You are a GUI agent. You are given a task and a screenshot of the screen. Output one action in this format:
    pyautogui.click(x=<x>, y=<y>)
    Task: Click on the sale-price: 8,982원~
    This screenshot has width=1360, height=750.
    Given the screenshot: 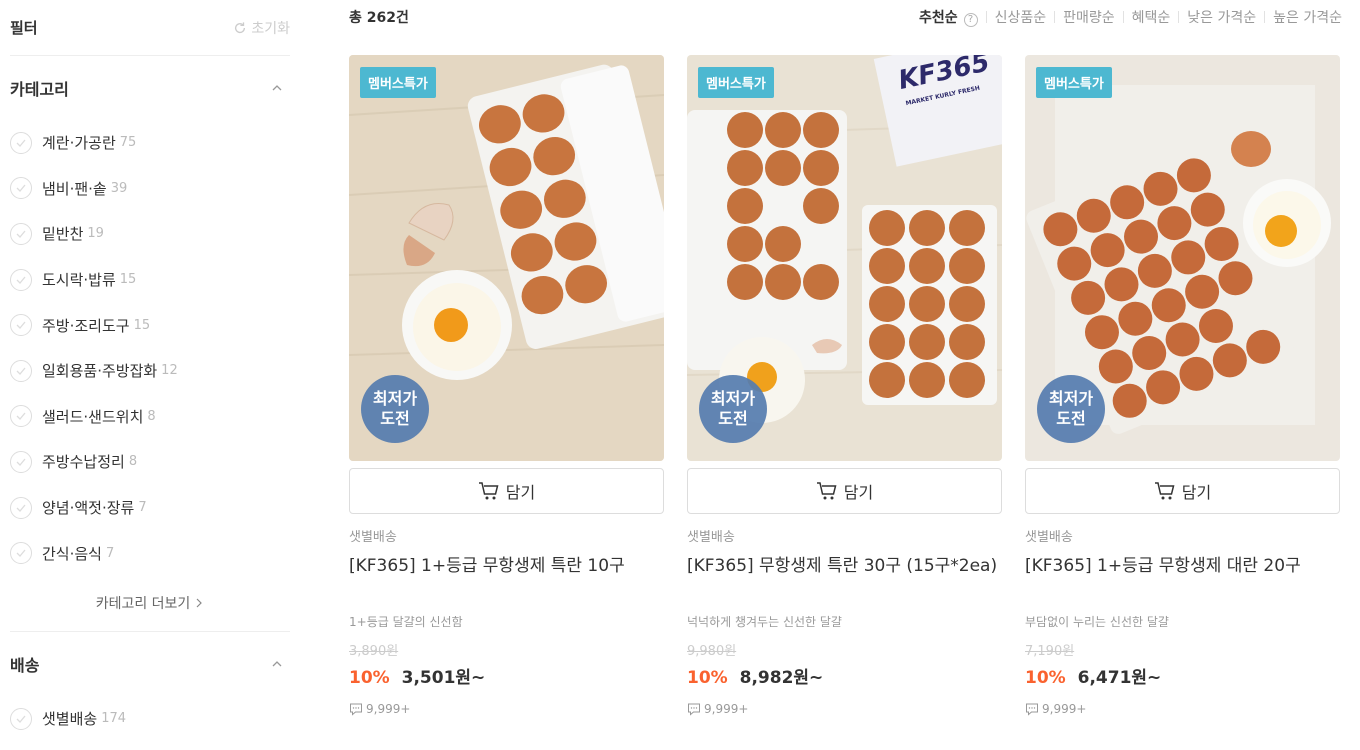 What is the action you would take?
    pyautogui.click(x=781, y=678)
    